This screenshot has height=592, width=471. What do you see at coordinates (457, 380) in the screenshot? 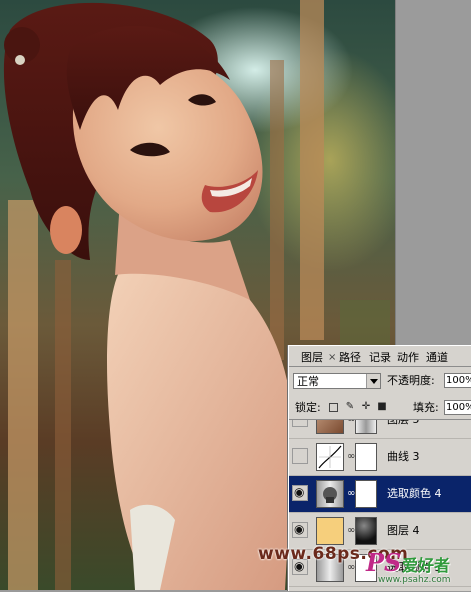
I see `opacity-input: 100%` at bounding box center [457, 380].